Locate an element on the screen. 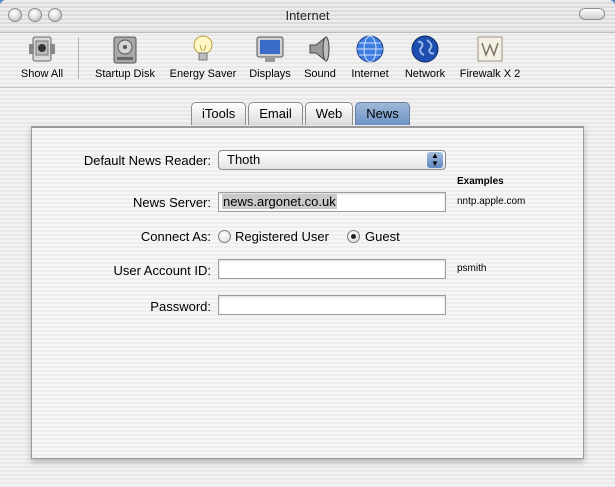 The width and height of the screenshot is (615, 487). earth-icon is located at coordinates (425, 49).